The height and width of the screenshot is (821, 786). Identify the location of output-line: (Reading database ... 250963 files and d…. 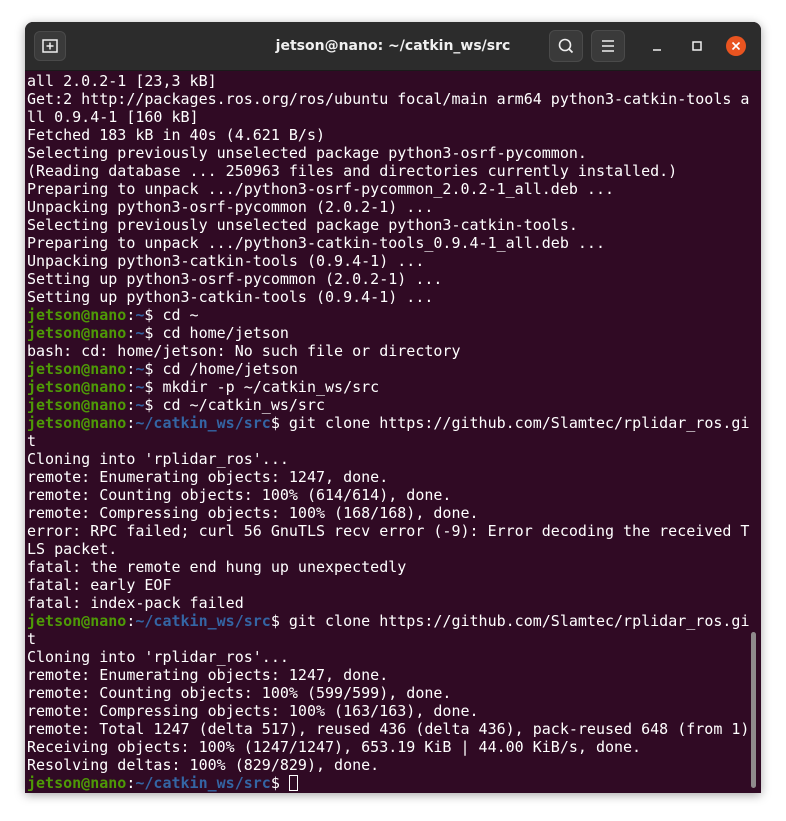
(352, 171).